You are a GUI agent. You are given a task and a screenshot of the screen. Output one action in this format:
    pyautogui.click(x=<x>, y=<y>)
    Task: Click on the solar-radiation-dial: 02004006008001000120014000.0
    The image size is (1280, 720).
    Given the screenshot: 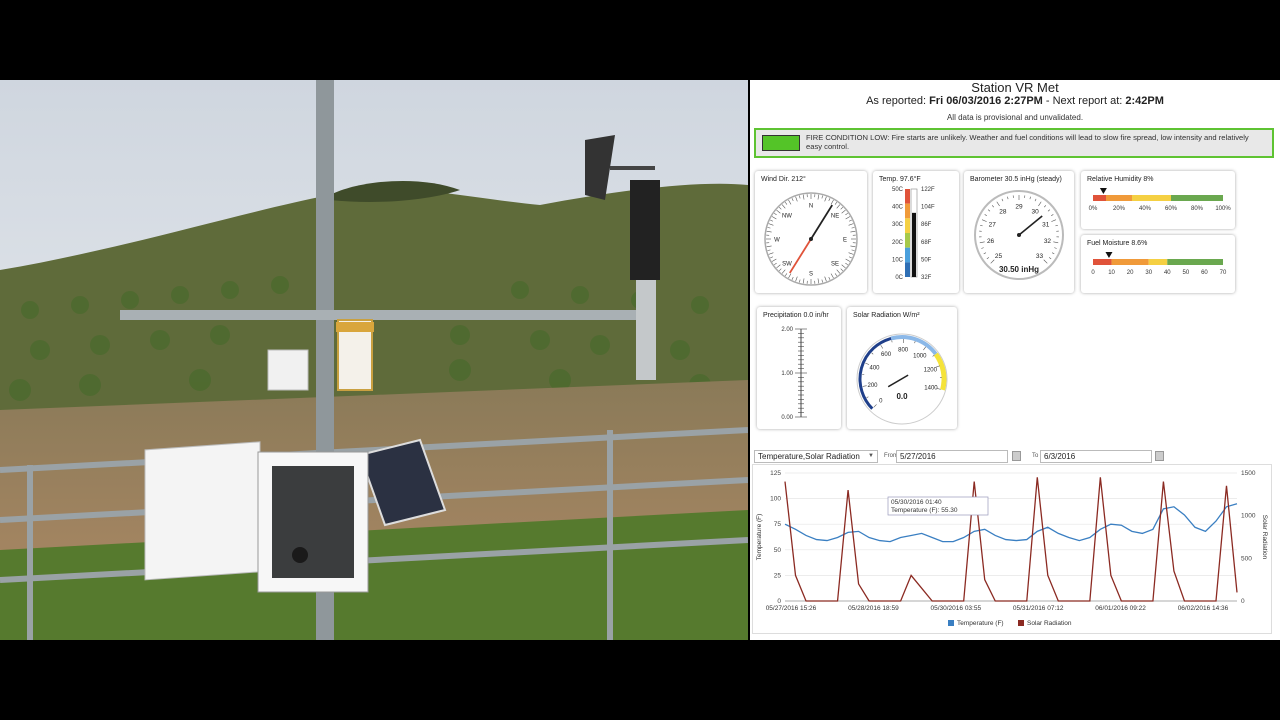 What is the action you would take?
    pyautogui.click(x=902, y=379)
    